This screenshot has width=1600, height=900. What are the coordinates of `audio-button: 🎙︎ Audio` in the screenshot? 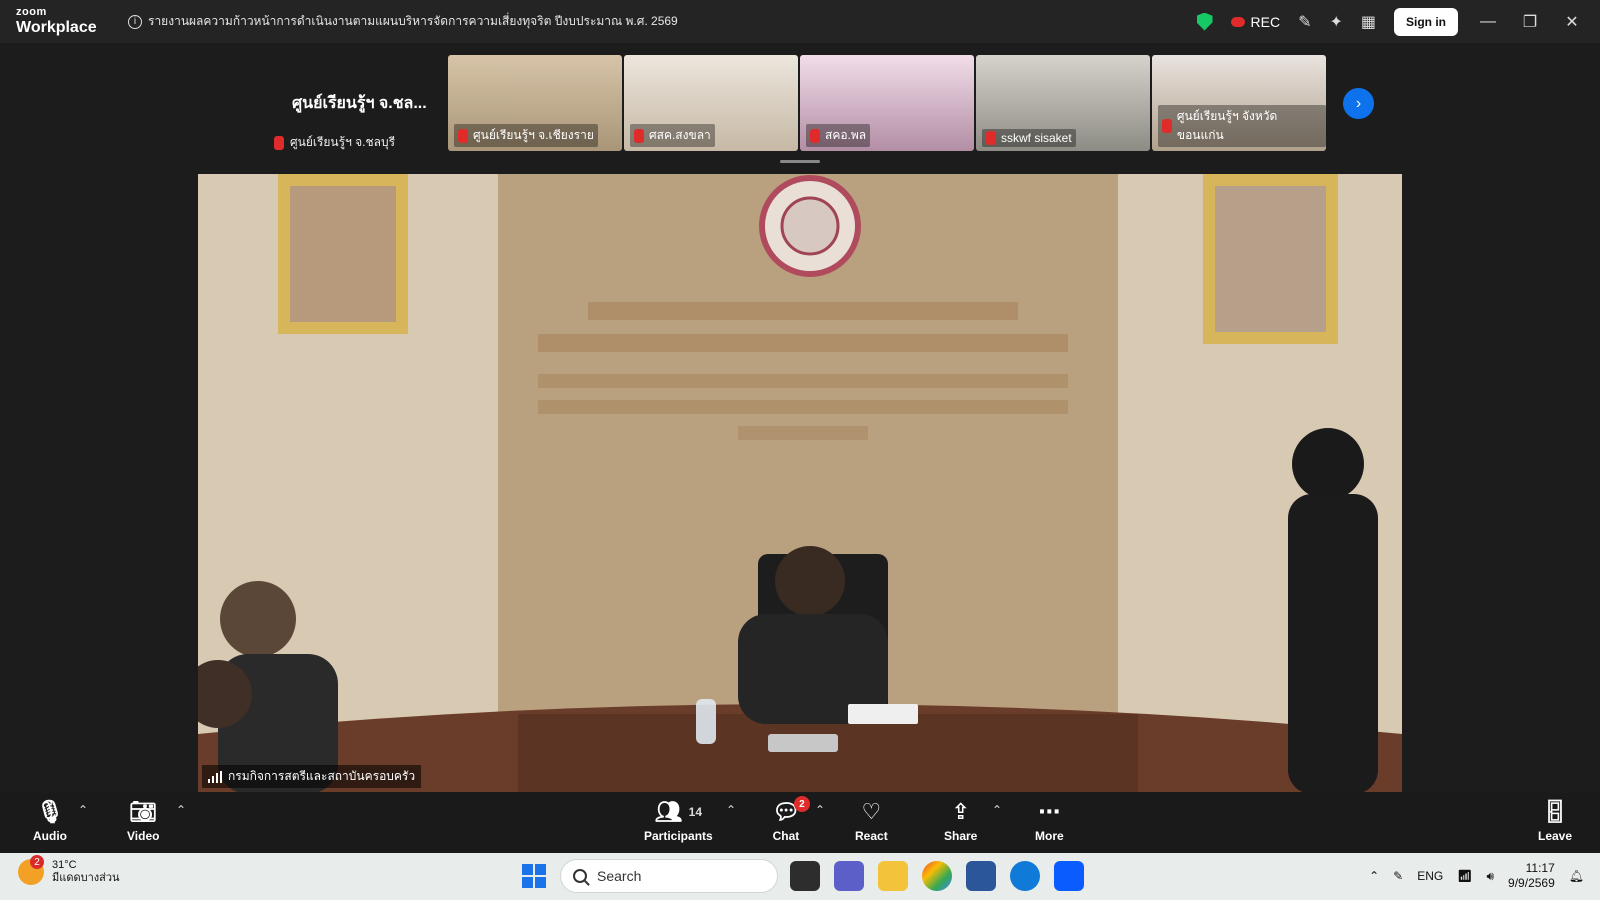 It's located at (50, 821).